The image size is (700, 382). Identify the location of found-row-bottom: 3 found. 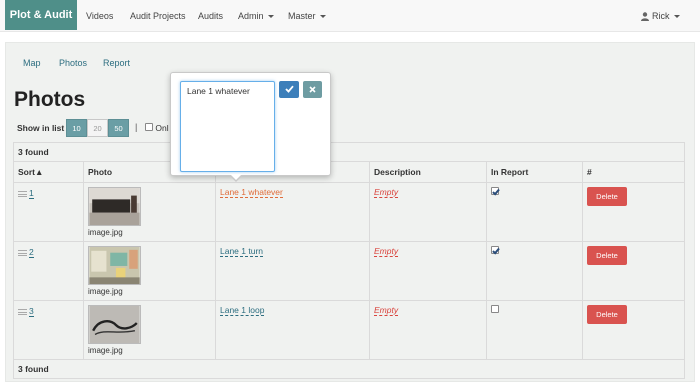
(349, 369).